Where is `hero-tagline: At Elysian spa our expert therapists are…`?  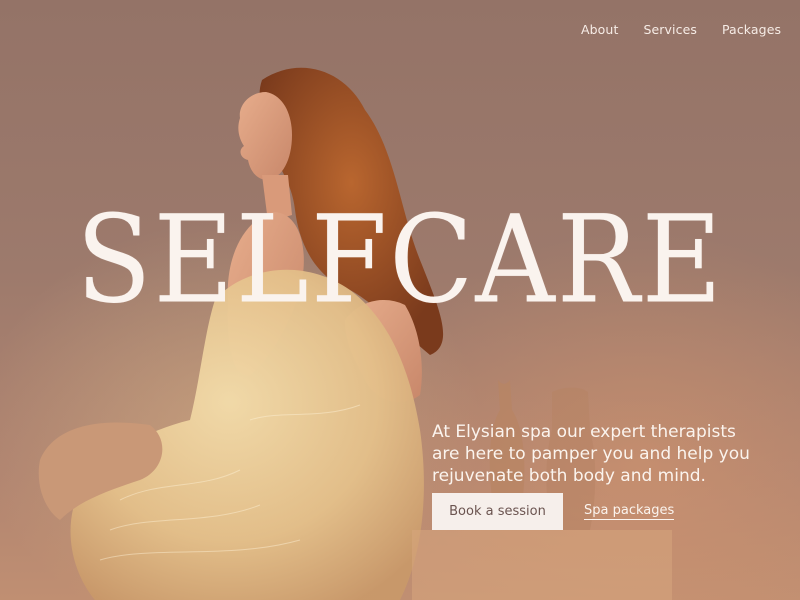 hero-tagline: At Elysian spa our expert therapists are… is located at coordinates (591, 454).